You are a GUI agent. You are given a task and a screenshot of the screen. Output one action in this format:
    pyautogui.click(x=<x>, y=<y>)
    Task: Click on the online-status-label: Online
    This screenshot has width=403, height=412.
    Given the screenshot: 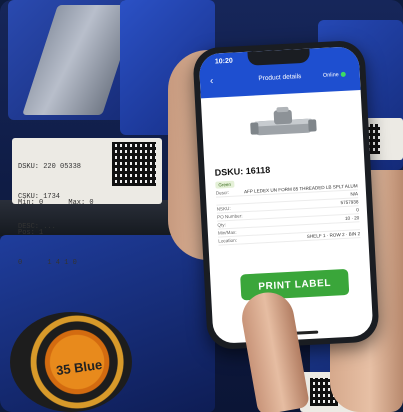 What is the action you would take?
    pyautogui.click(x=330, y=75)
    